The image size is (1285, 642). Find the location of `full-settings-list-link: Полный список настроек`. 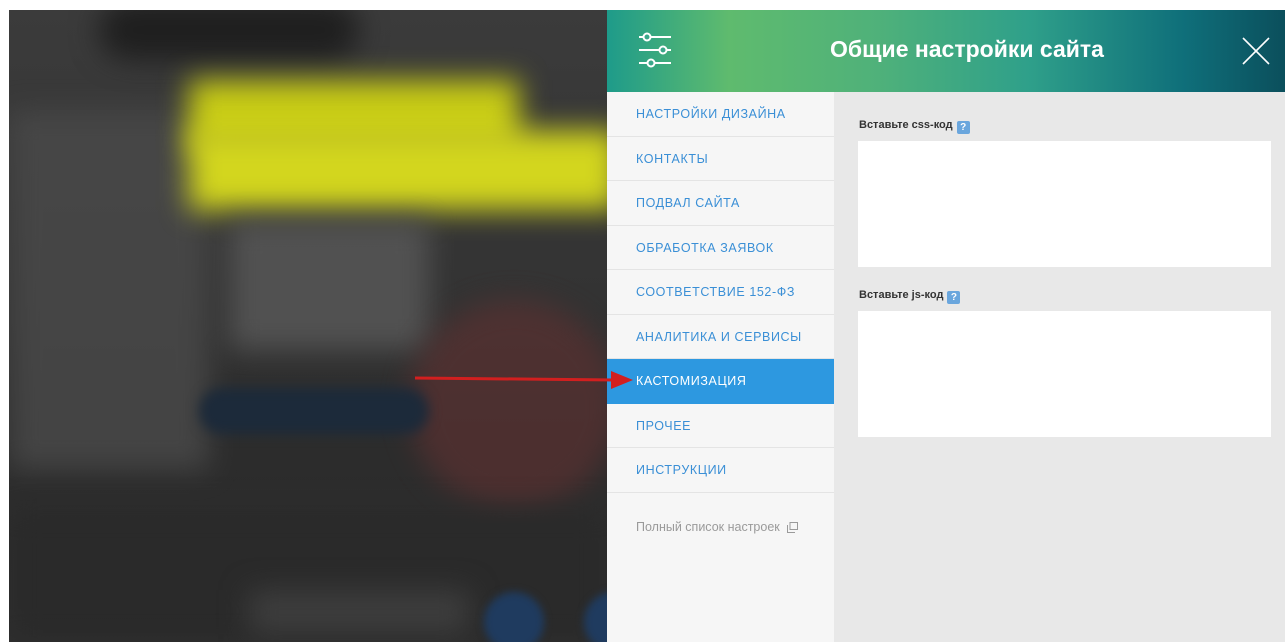

full-settings-list-link: Полный список настроек is located at coordinates (717, 527).